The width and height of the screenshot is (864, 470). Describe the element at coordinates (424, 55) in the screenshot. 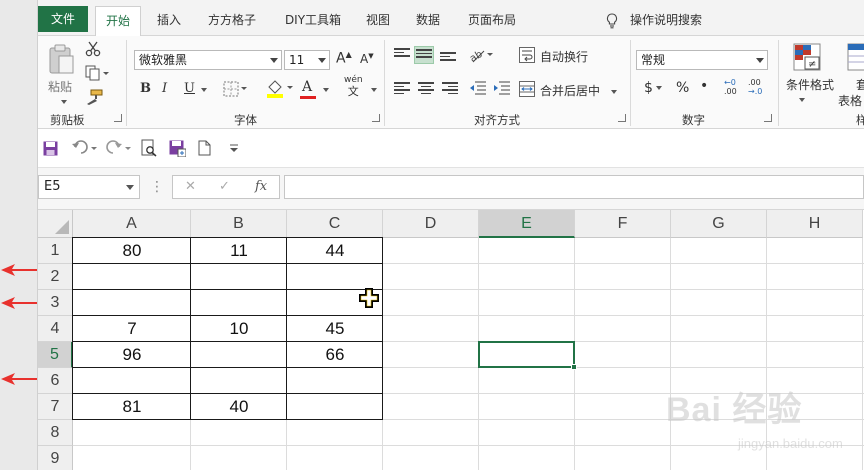

I see `align-middle-icon` at that location.